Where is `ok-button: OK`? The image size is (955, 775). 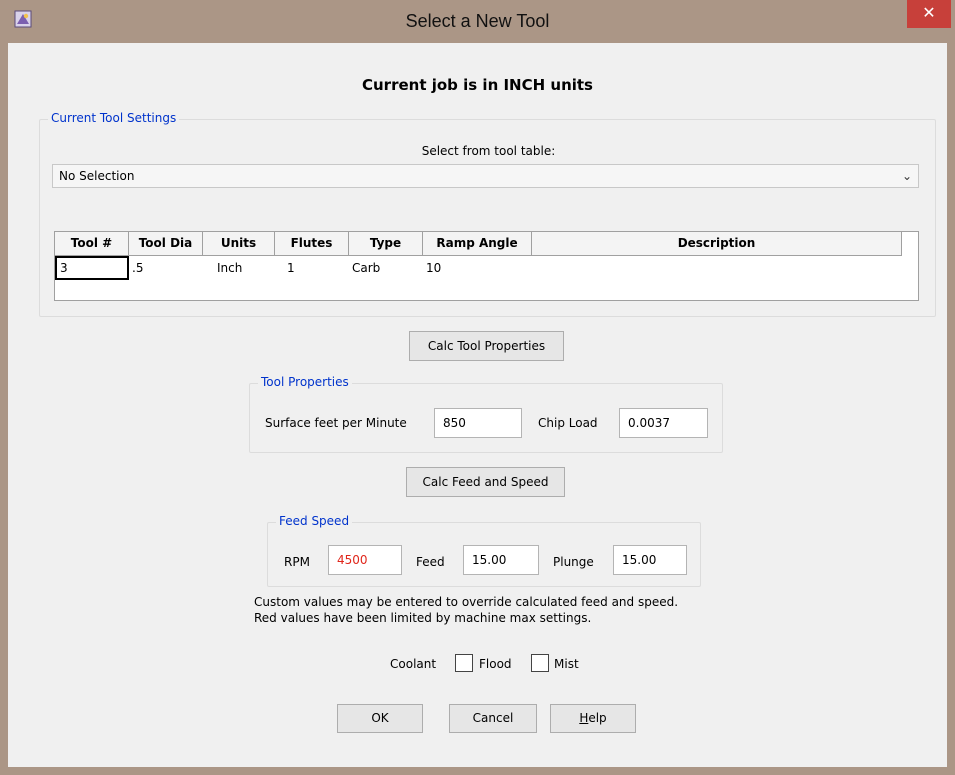
ok-button: OK is located at coordinates (380, 718).